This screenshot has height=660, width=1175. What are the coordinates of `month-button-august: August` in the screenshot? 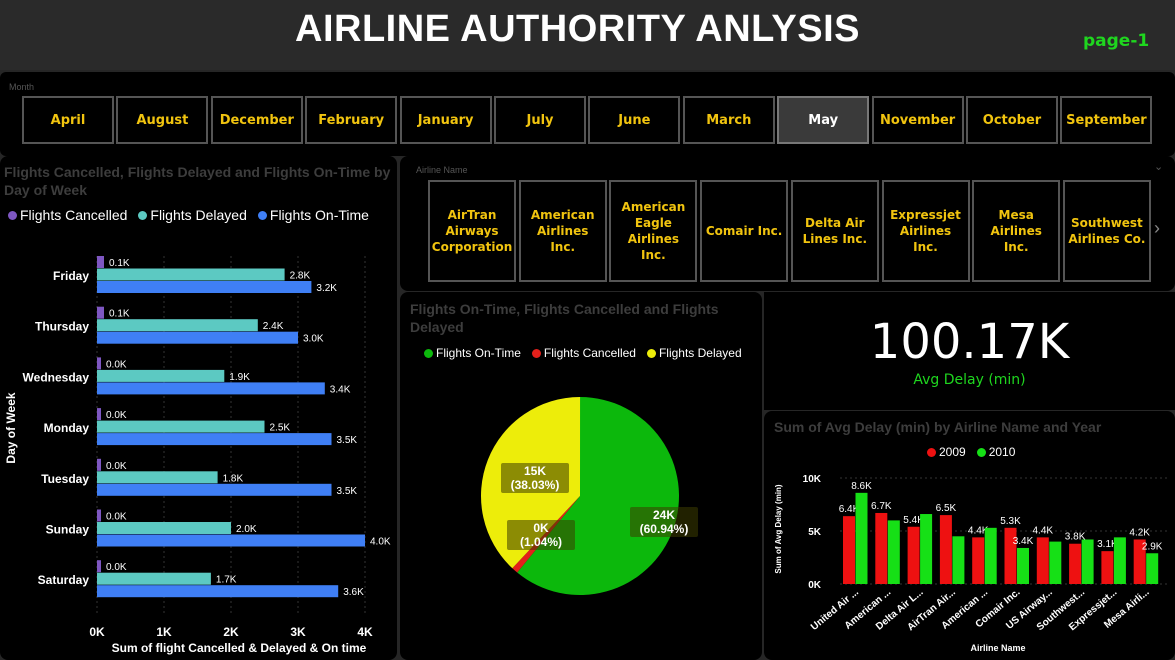 It's located at (162, 120).